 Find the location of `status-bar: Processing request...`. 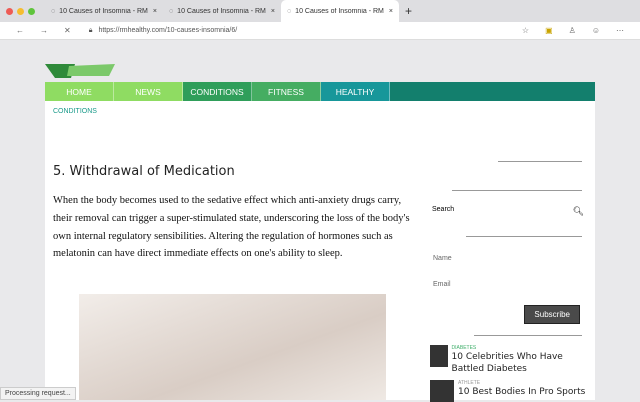

status-bar: Processing request... is located at coordinates (38, 393).